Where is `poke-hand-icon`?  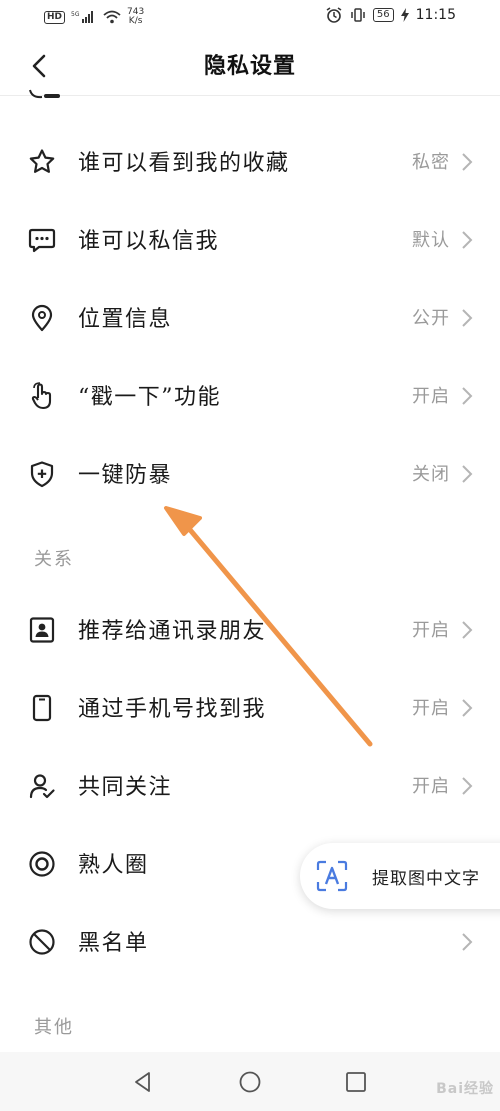
poke-hand-icon is located at coordinates (41, 396).